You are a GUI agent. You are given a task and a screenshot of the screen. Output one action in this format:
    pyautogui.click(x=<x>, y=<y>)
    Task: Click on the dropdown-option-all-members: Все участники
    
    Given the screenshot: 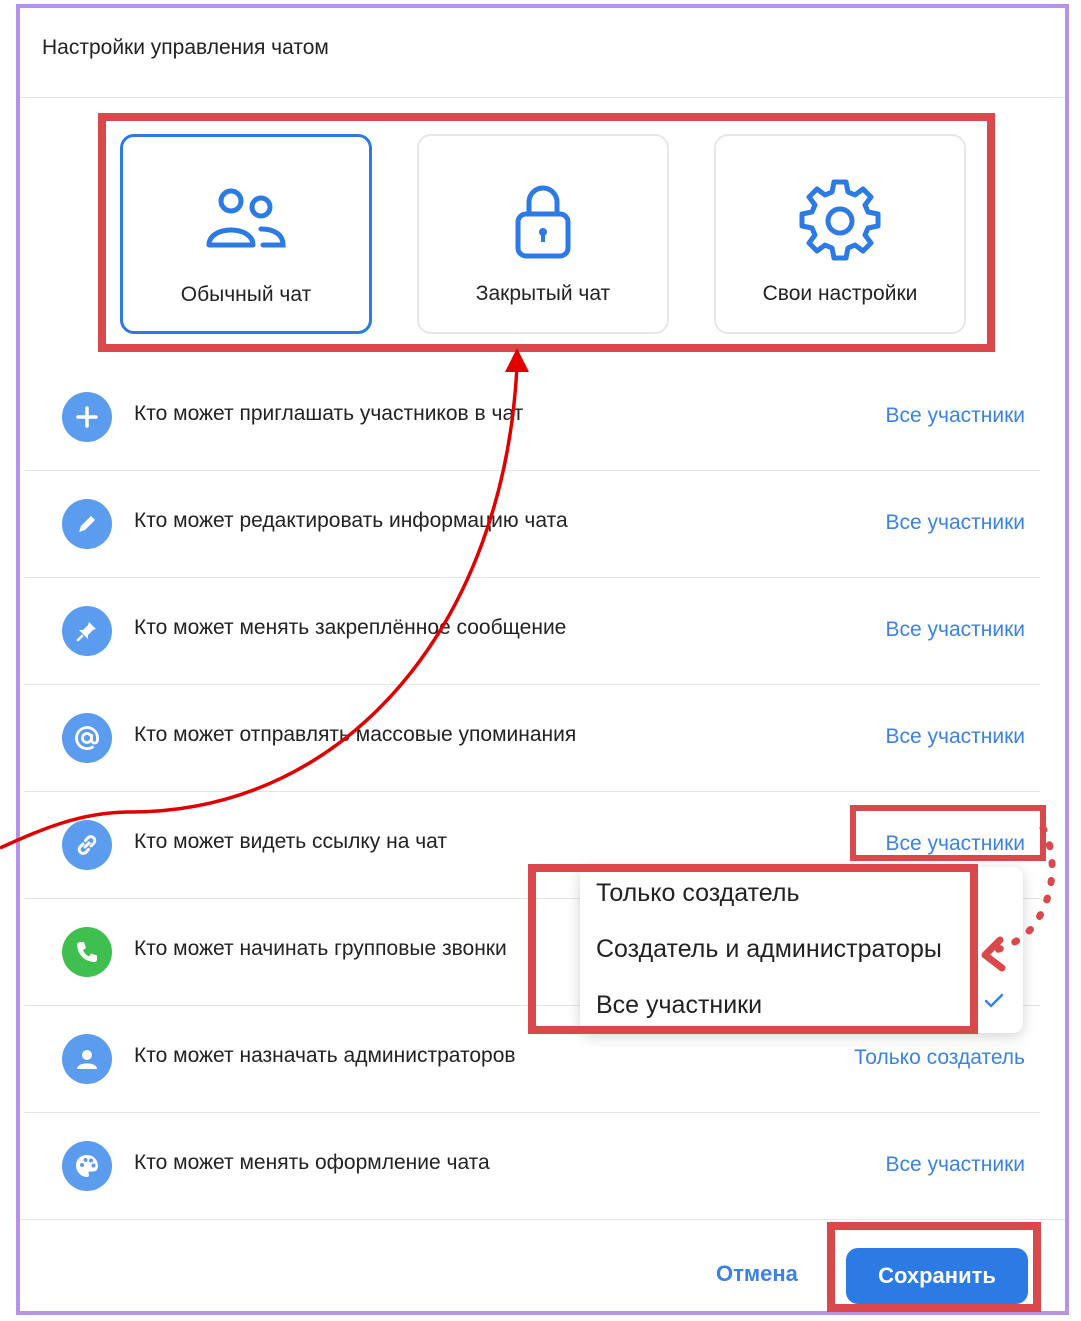 What is the action you would take?
    pyautogui.click(x=679, y=1005)
    